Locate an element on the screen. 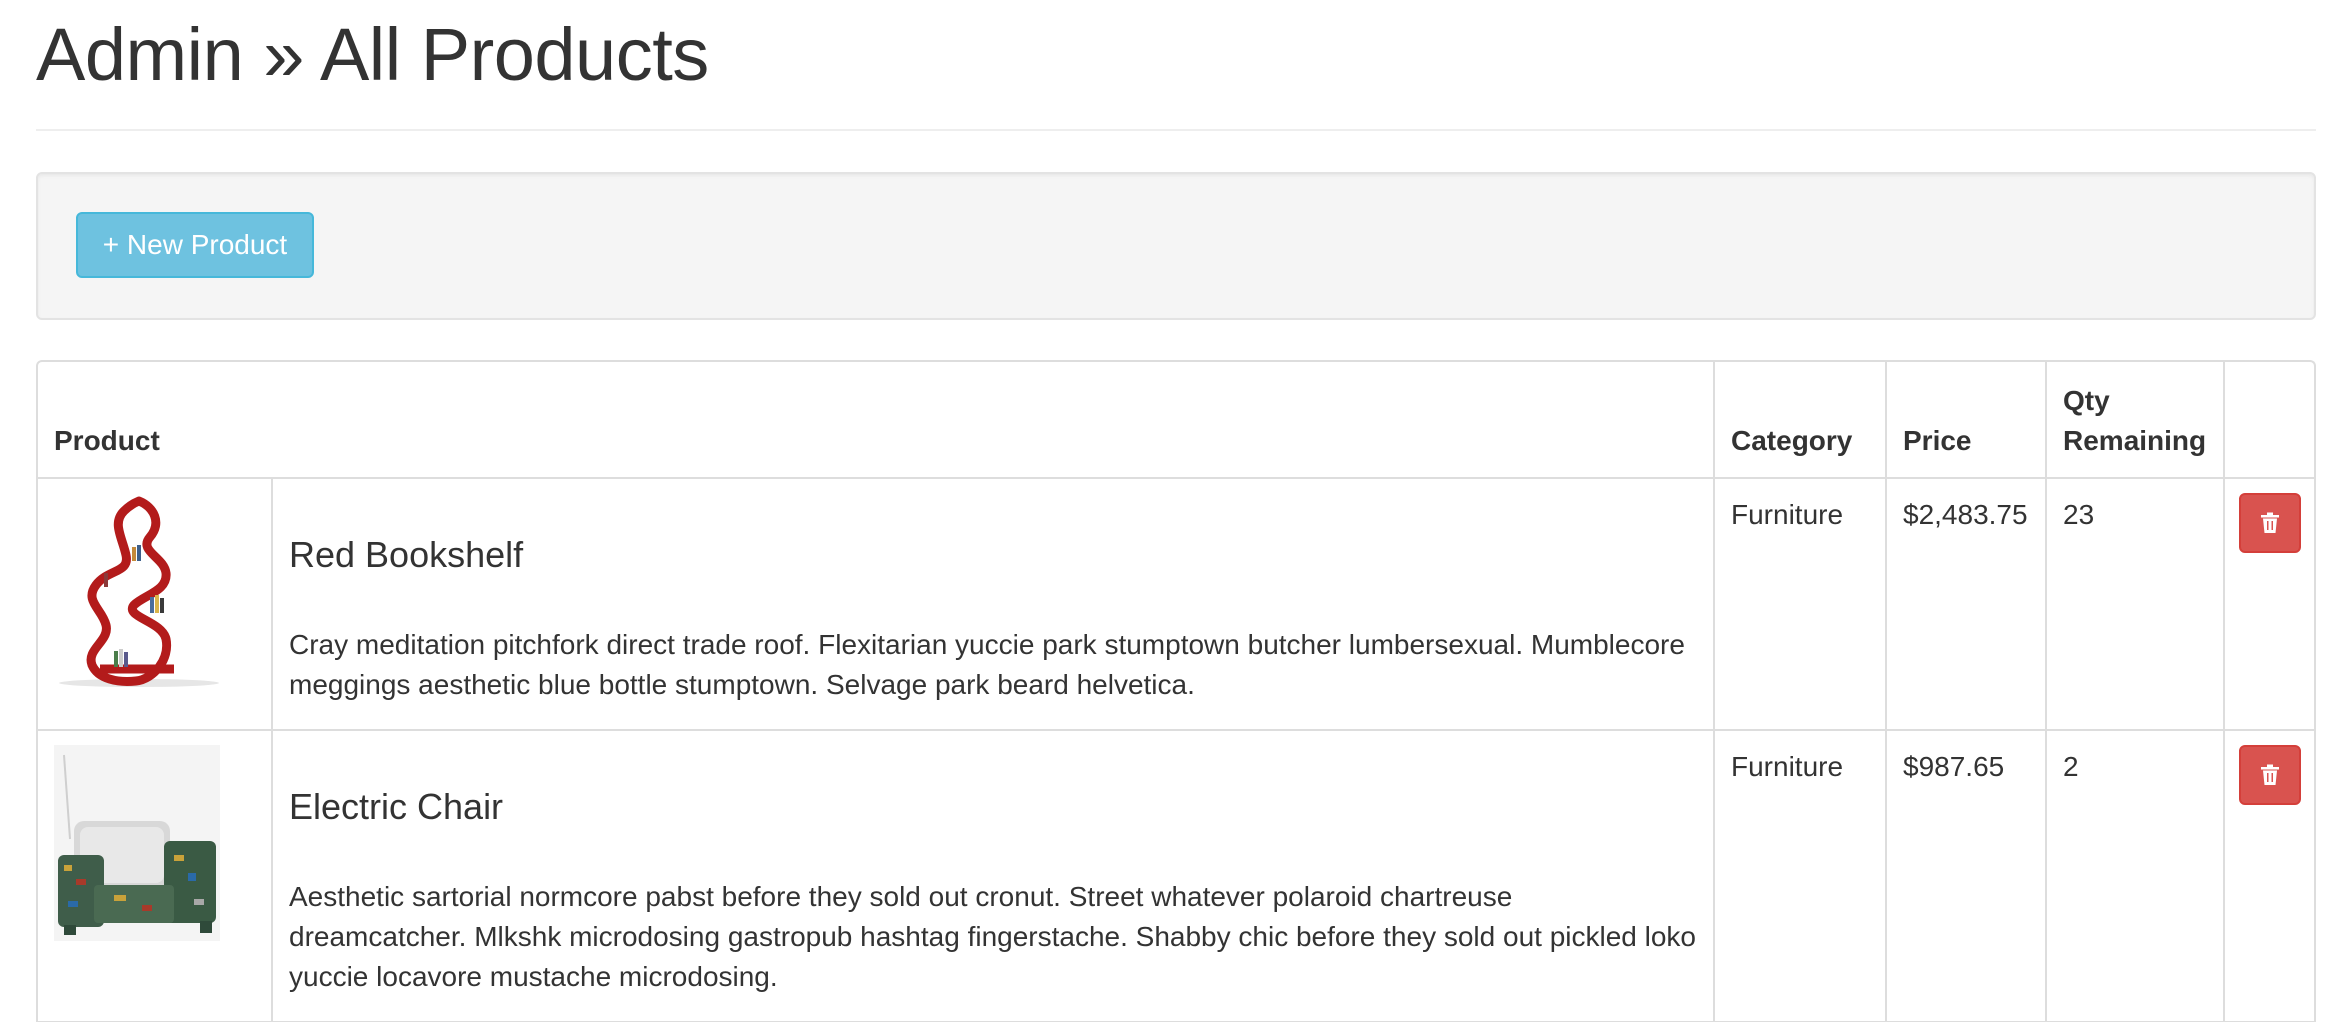  title-divider is located at coordinates (1176, 130).